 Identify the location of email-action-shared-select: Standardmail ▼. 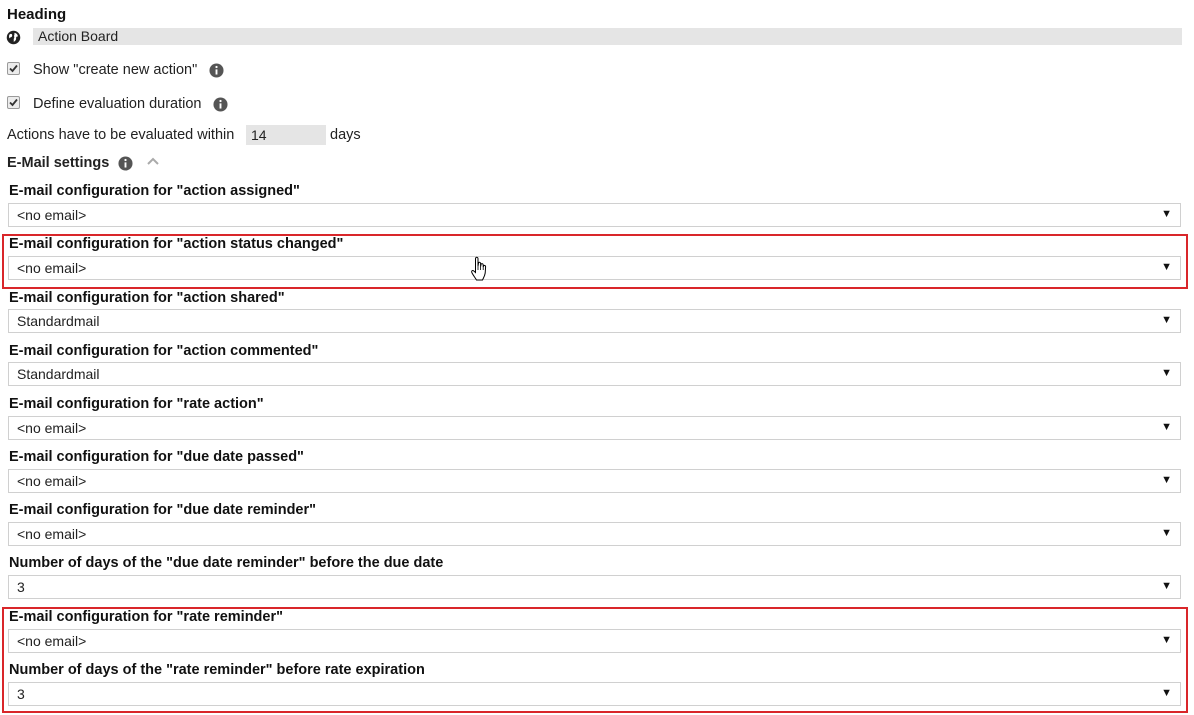
(594, 321).